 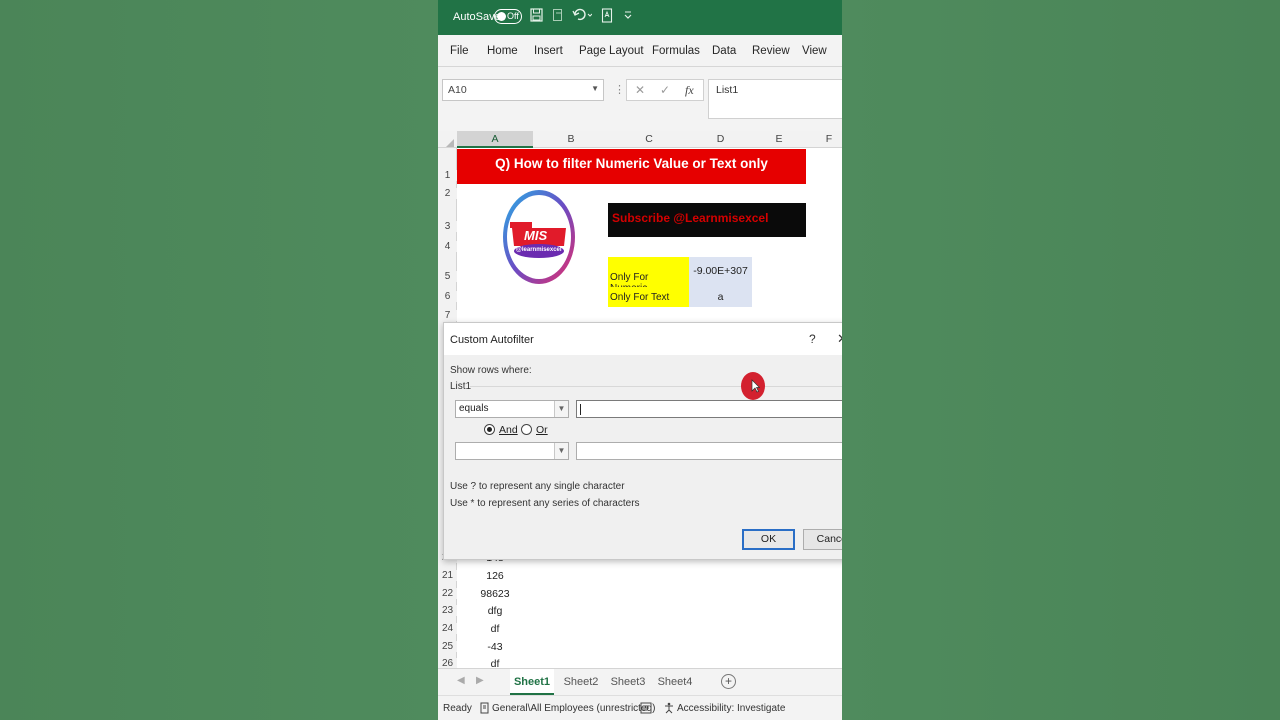 I want to click on sheet-tab-sheet4: Sheet4, so click(x=675, y=682).